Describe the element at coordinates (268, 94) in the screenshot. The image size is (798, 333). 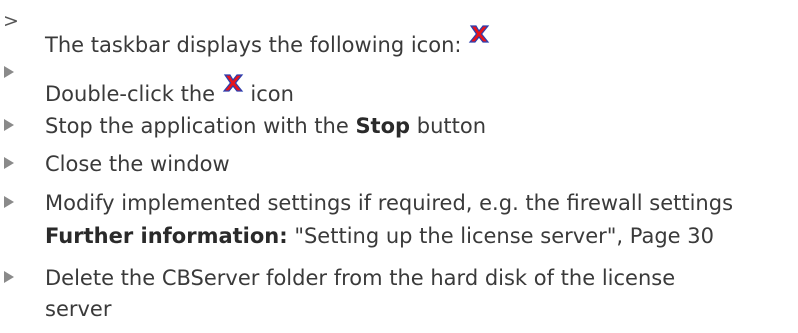
I see `step-text-after: icon` at that location.